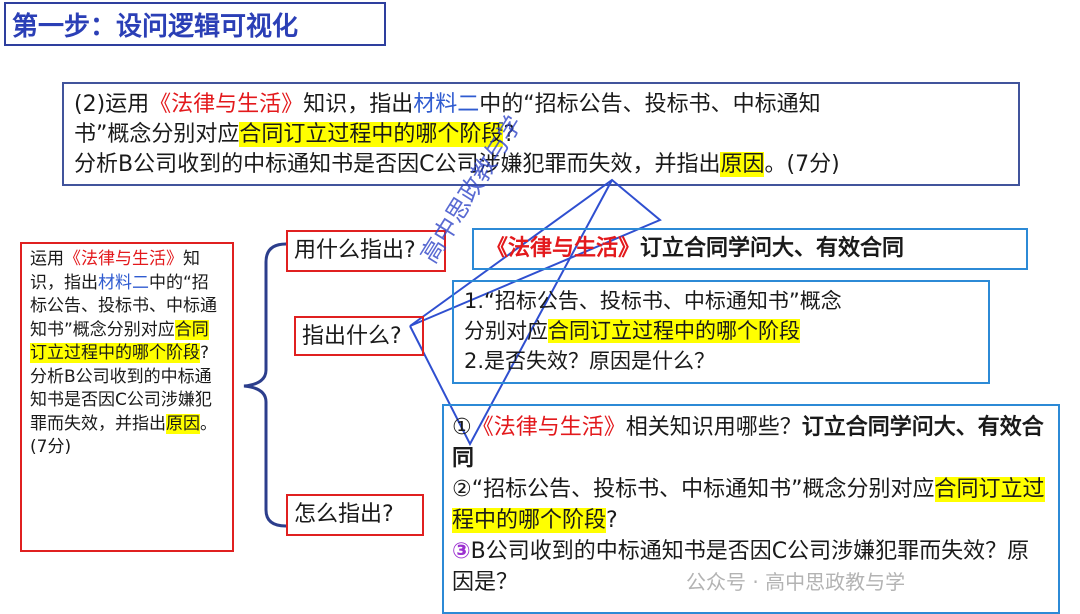 The width and height of the screenshot is (1080, 614). I want to click on how-item-1: ①《法律与生活》相关知识用哪些？订立合同学问大、有效合同, so click(748, 443).